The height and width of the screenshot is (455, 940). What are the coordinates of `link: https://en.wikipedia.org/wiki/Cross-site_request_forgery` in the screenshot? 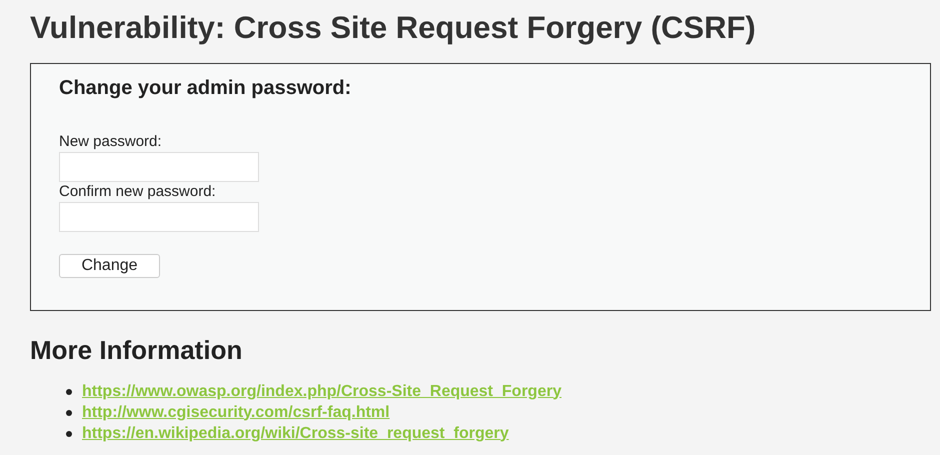 It's located at (295, 434).